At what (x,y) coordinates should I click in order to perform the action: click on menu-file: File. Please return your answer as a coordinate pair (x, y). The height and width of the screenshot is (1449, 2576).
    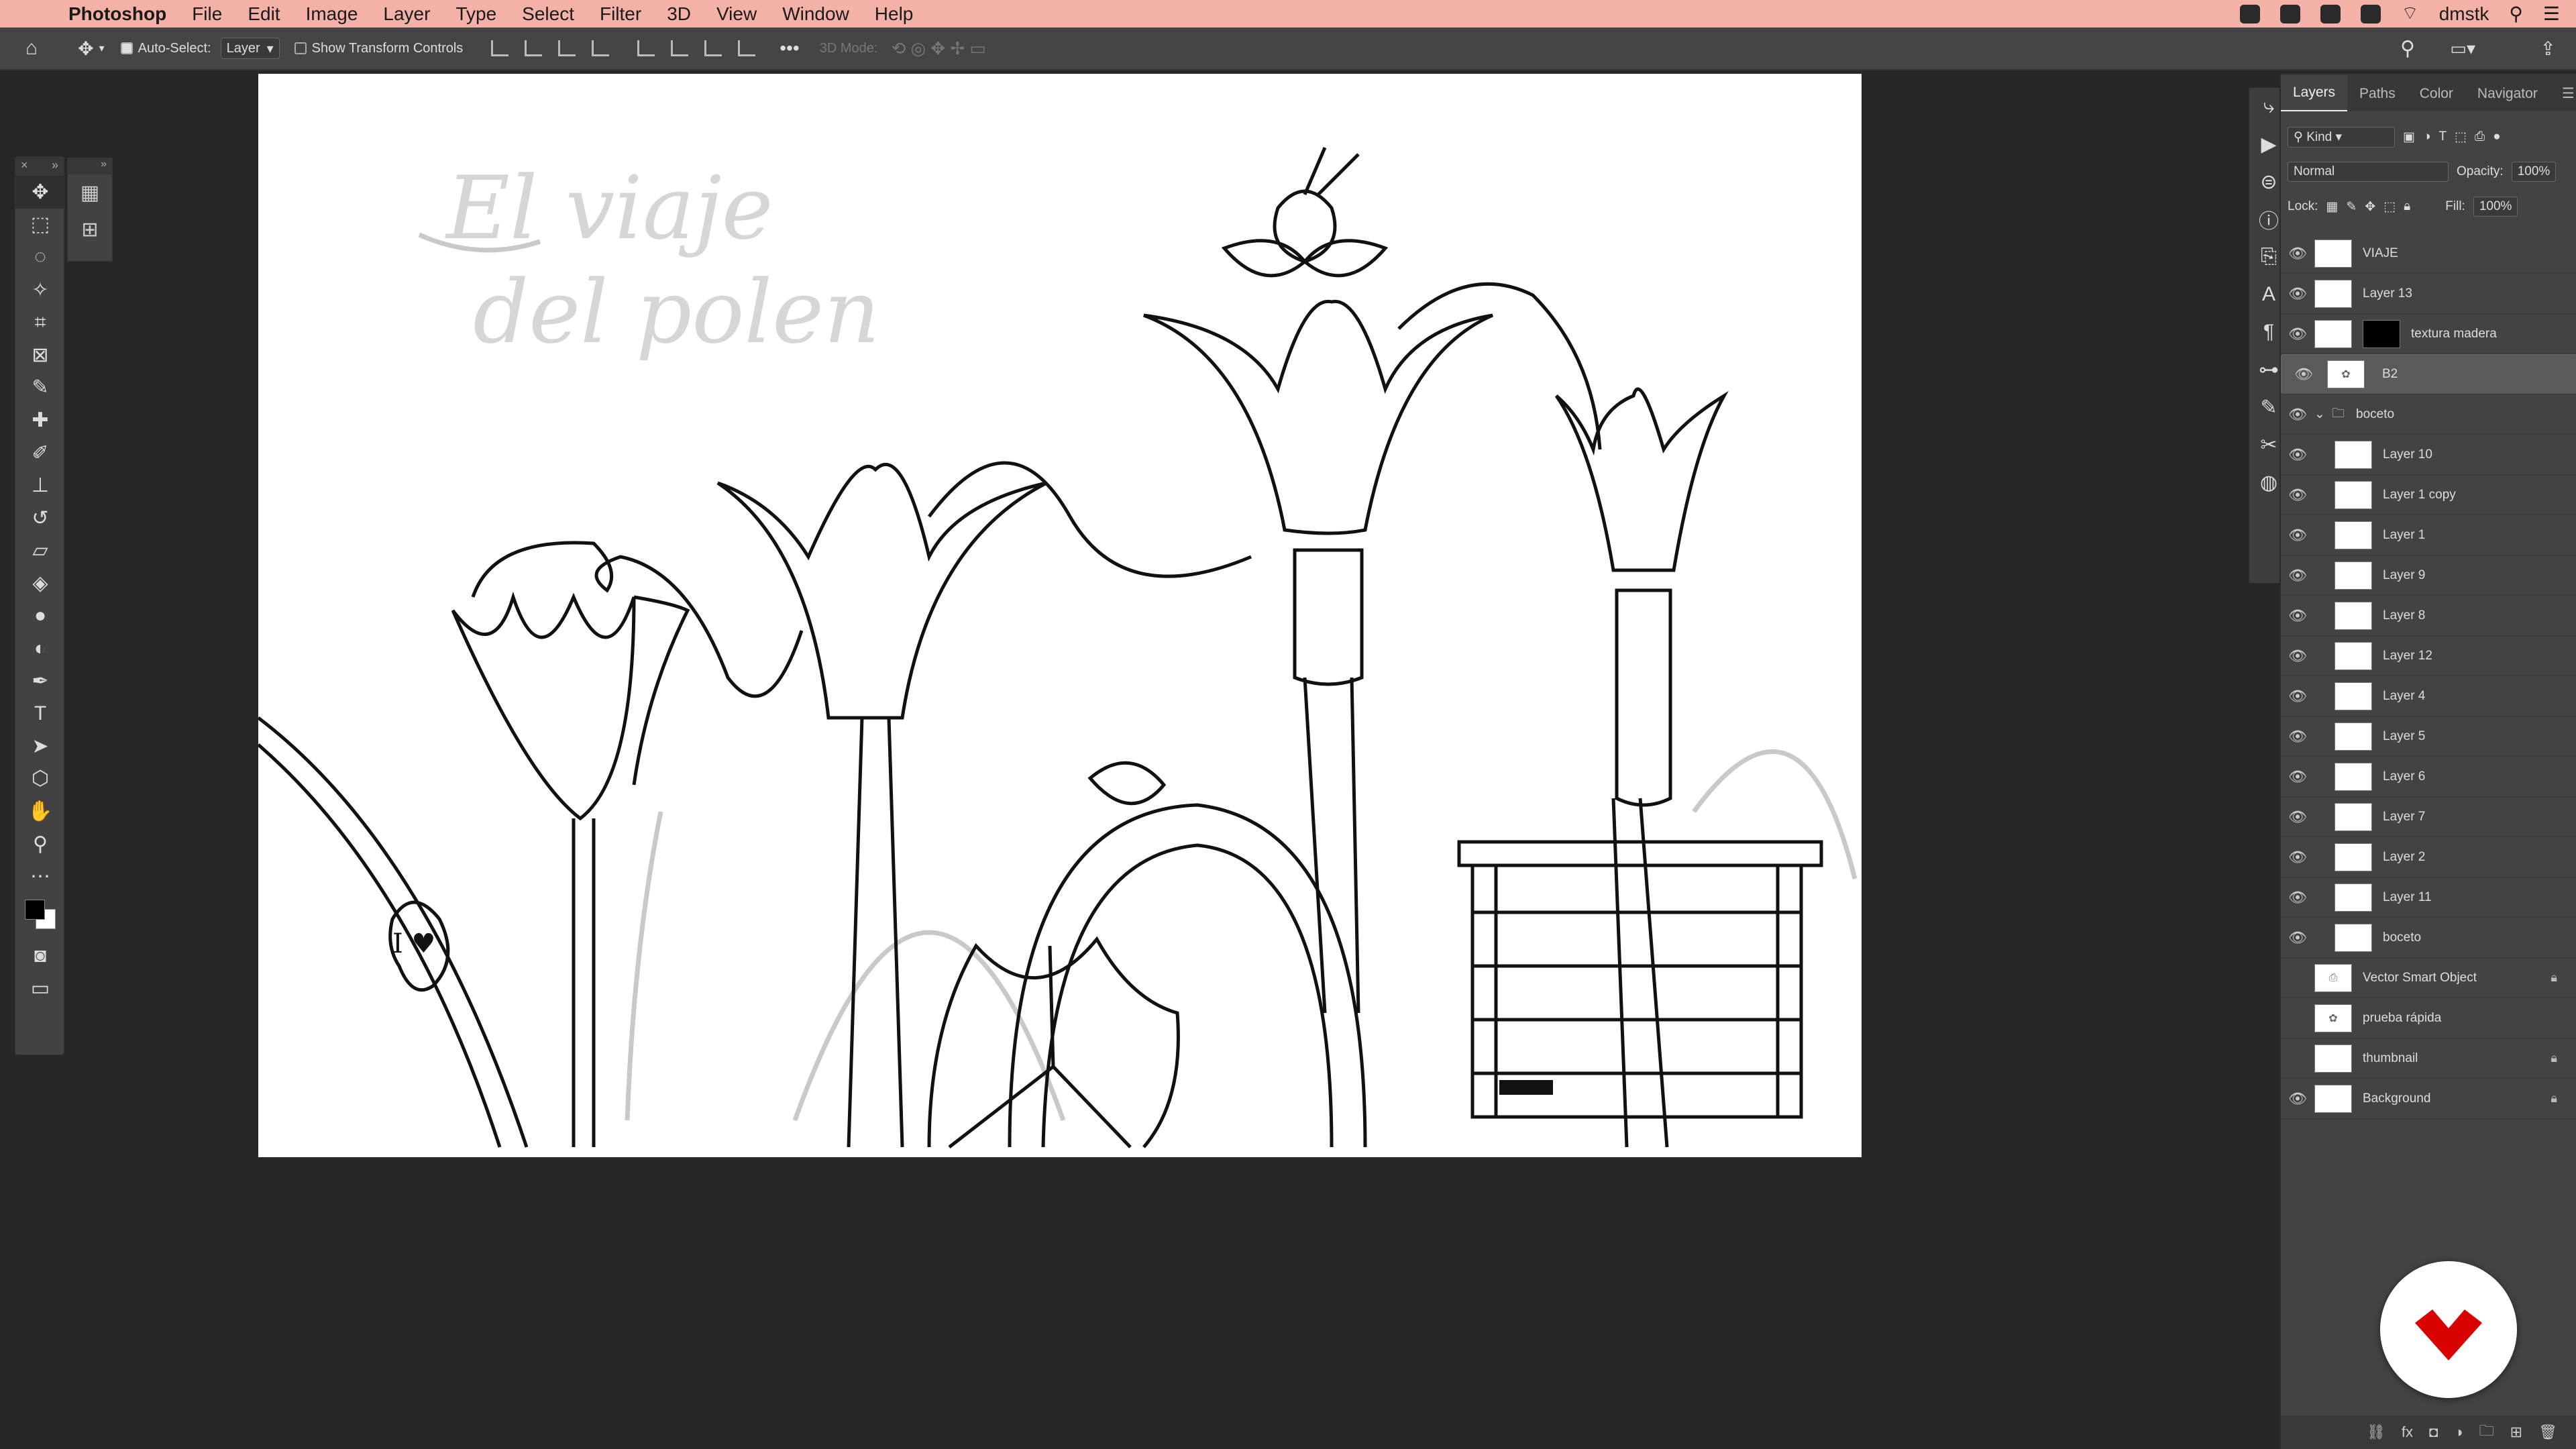
    Looking at the image, I should click on (207, 14).